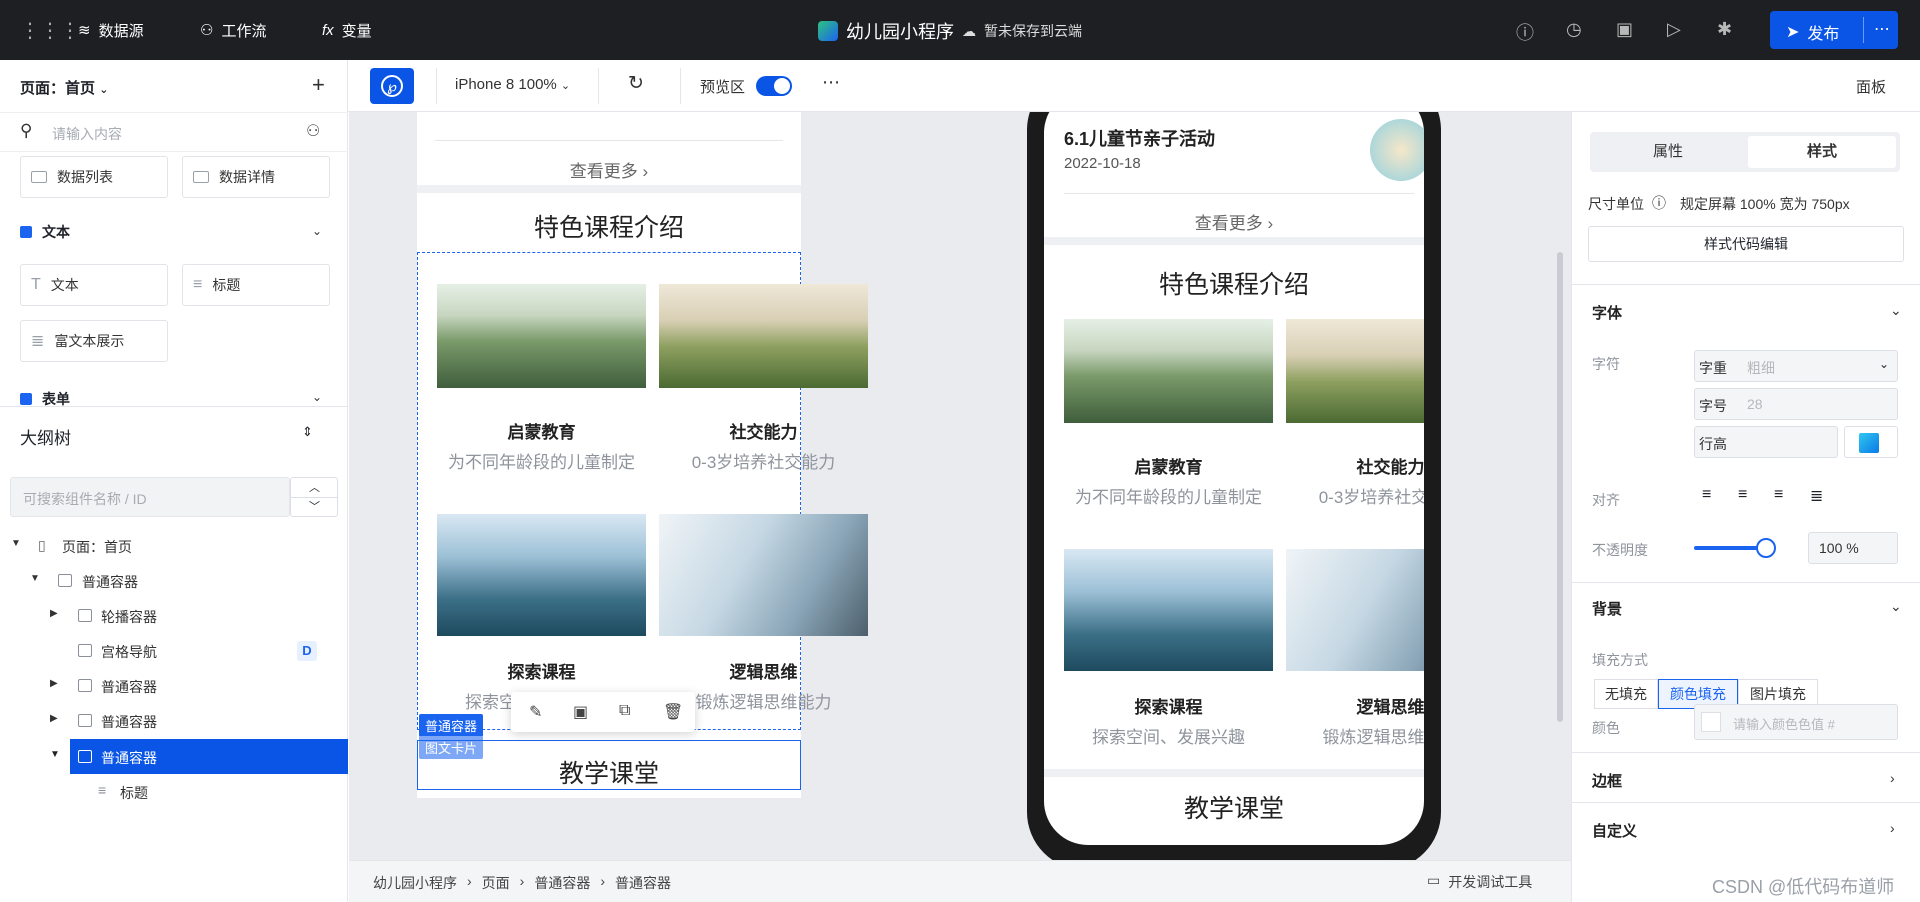 The height and width of the screenshot is (902, 1920). I want to click on line-height-input: 行高, so click(1766, 442).